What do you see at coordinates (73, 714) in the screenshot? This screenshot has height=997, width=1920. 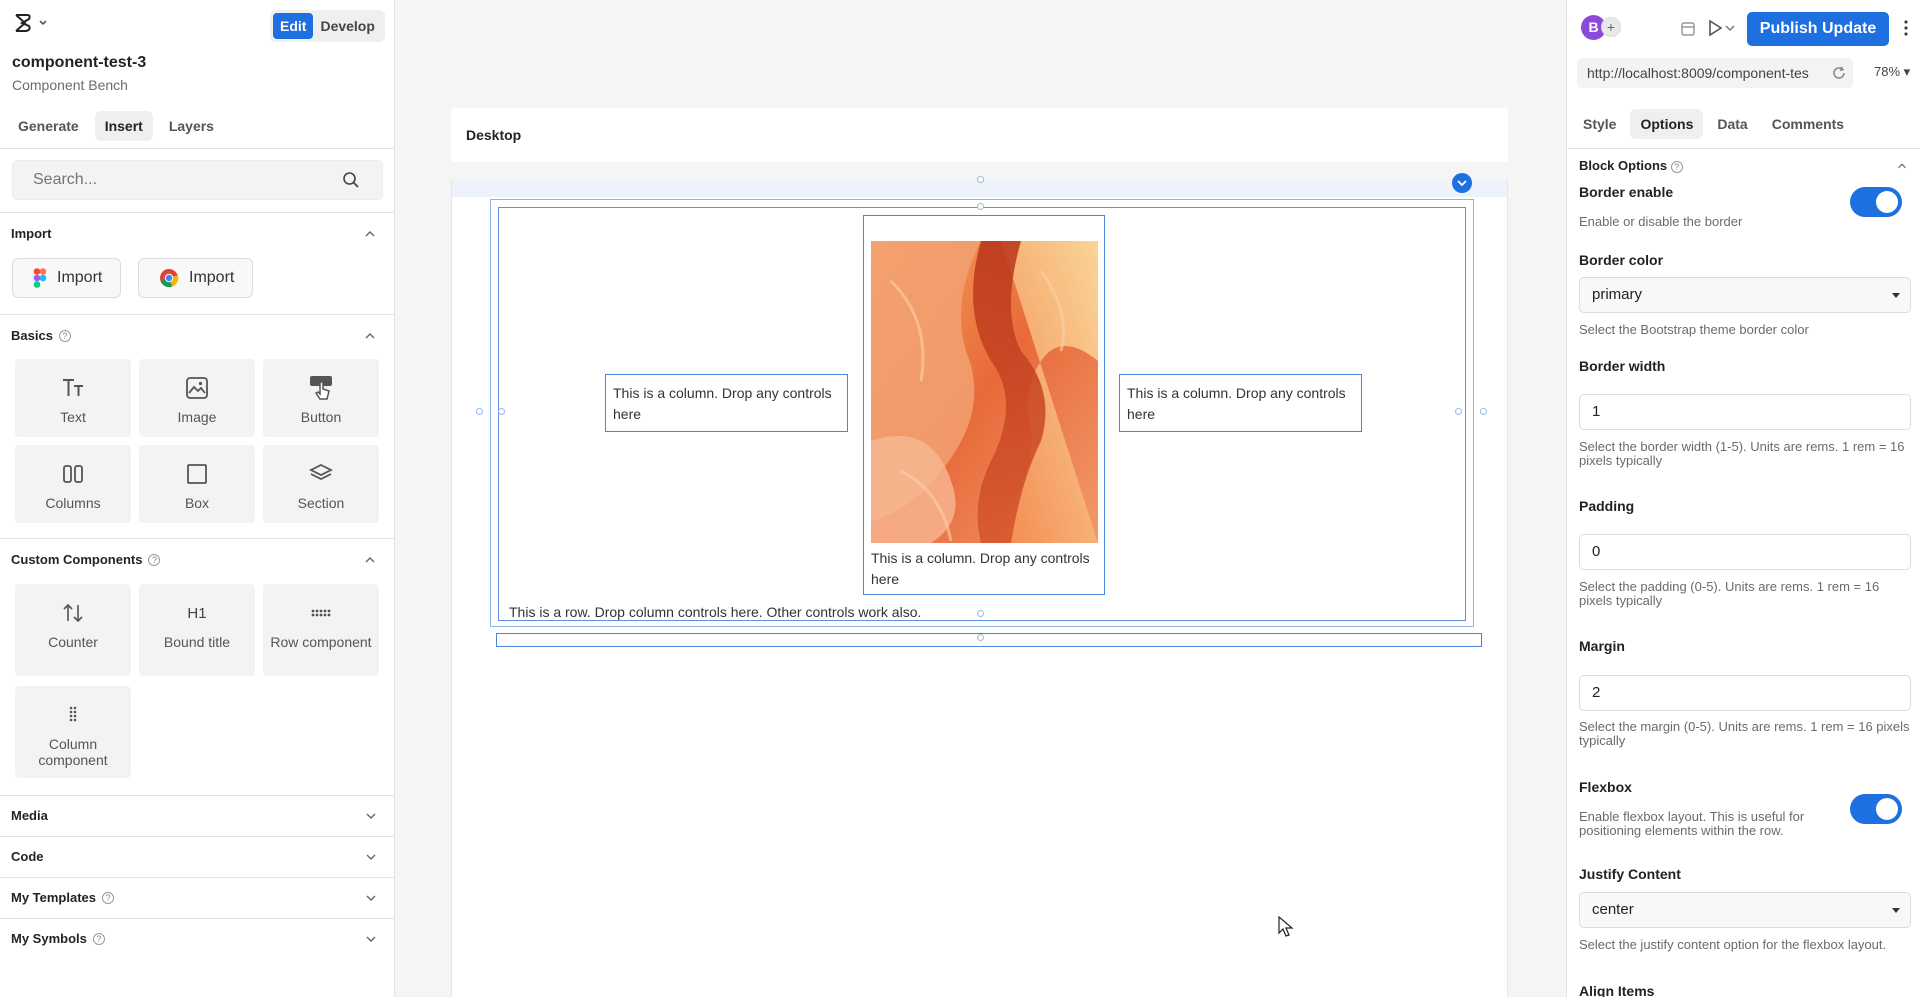 I see `dots-column-icon` at bounding box center [73, 714].